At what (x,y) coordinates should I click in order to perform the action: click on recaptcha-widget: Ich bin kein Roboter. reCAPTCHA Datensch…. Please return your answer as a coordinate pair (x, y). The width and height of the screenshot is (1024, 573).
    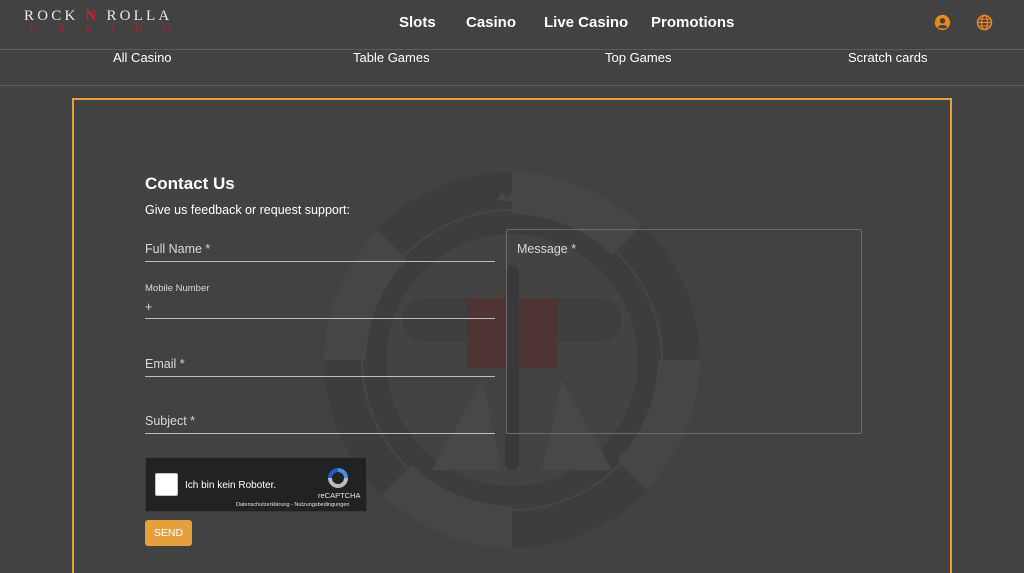
    Looking at the image, I should click on (256, 484).